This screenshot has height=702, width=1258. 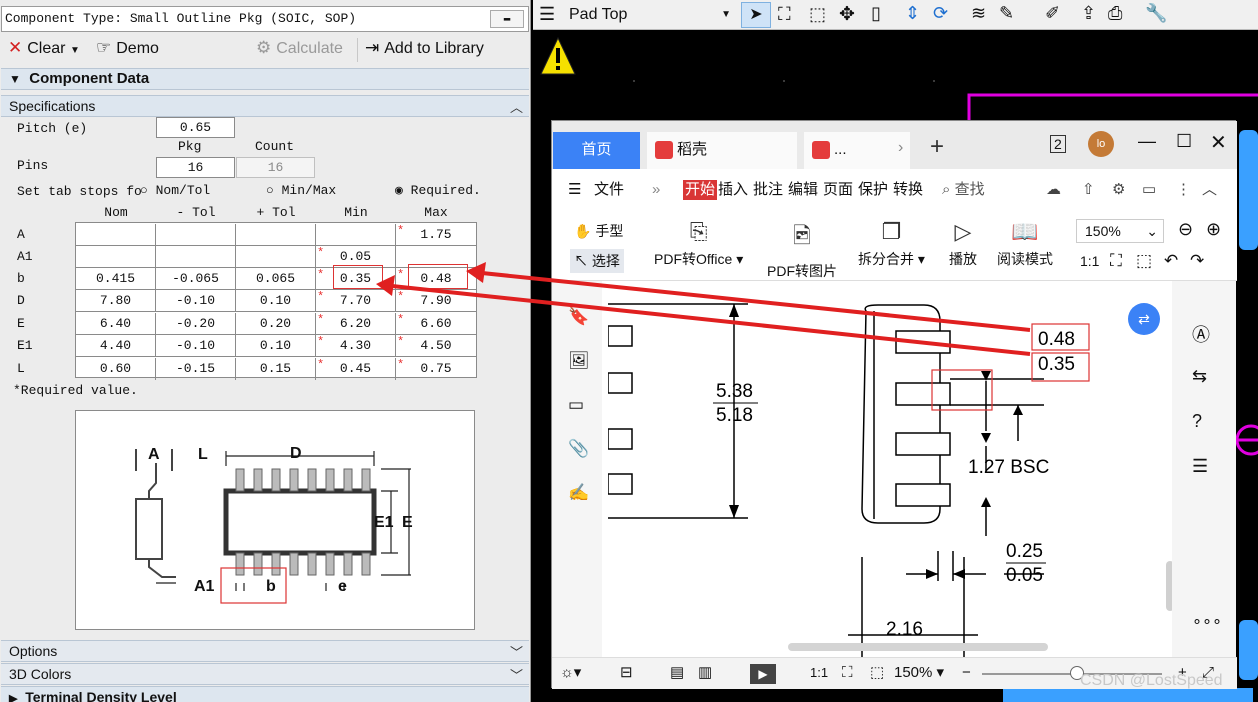 What do you see at coordinates (175, 190) in the screenshot?
I see `radio-nom-tol: ○ Nom/Tol` at bounding box center [175, 190].